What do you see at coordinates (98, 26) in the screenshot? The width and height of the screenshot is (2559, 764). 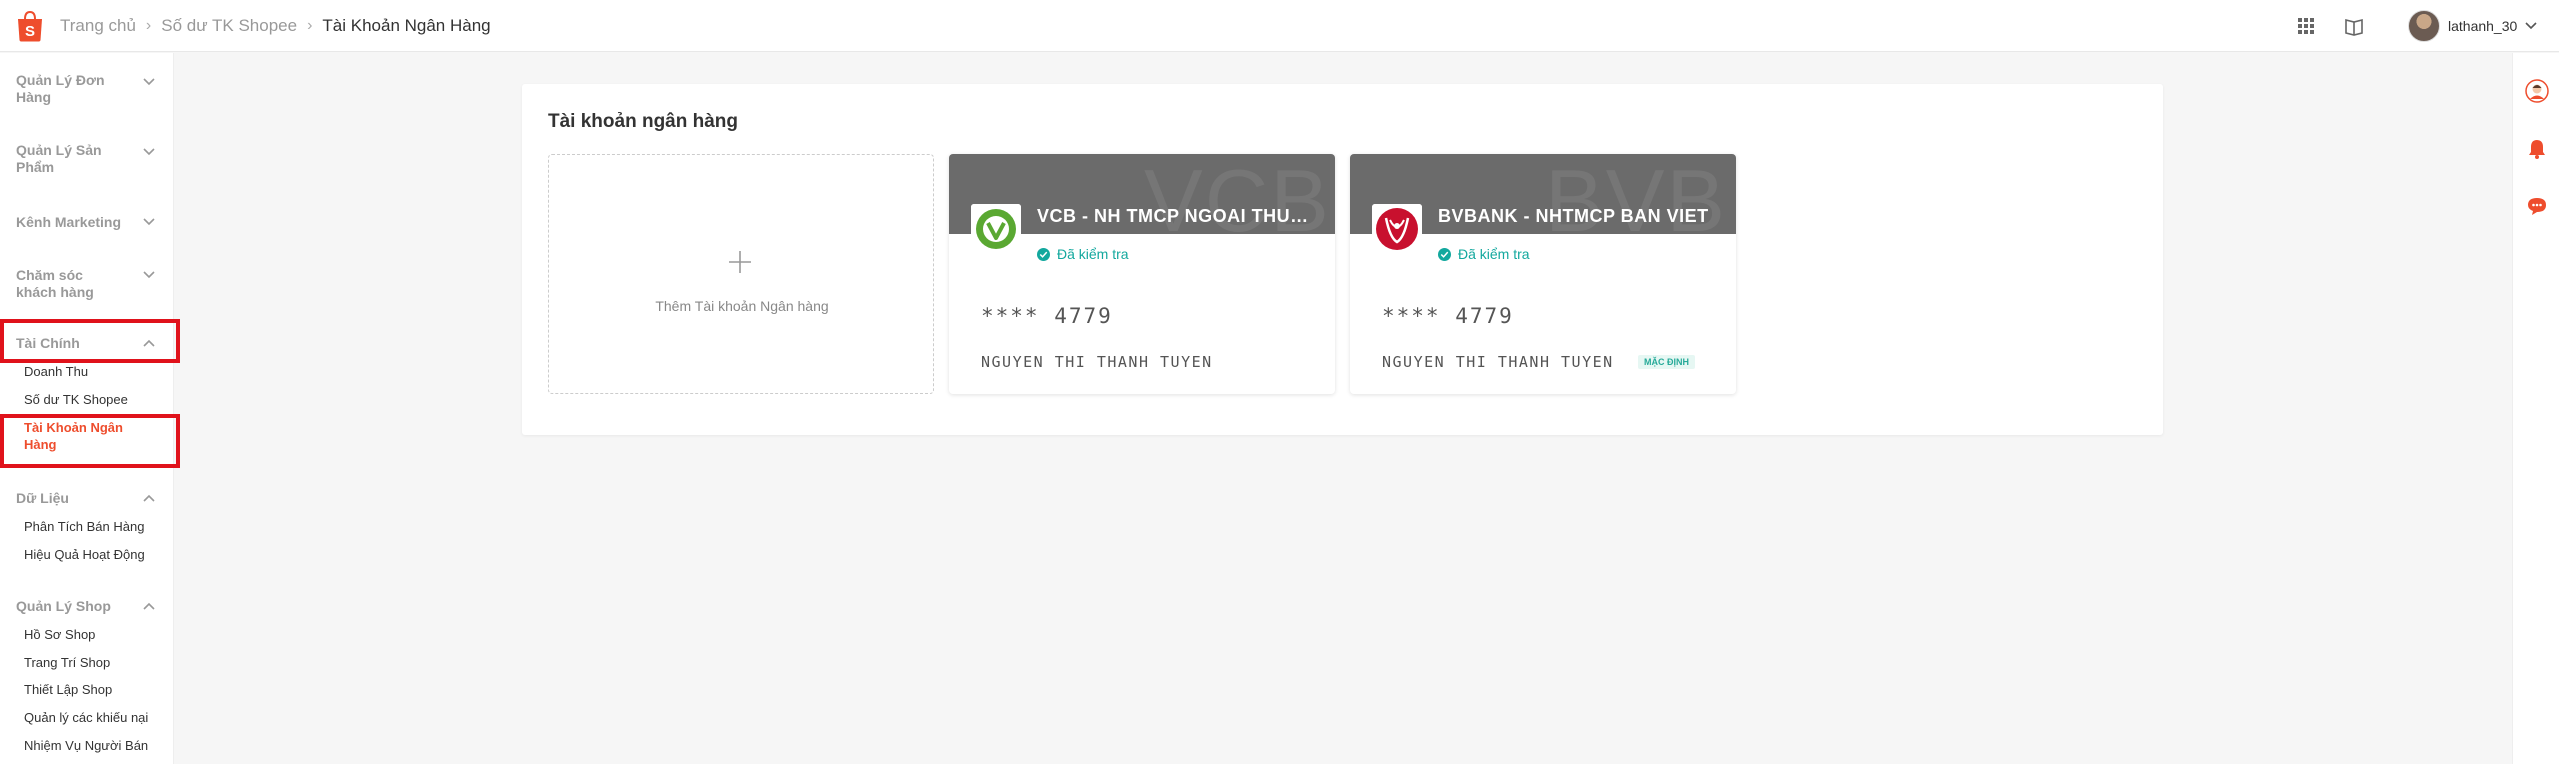 I see `breadcrumb-home: Trang chủ` at bounding box center [98, 26].